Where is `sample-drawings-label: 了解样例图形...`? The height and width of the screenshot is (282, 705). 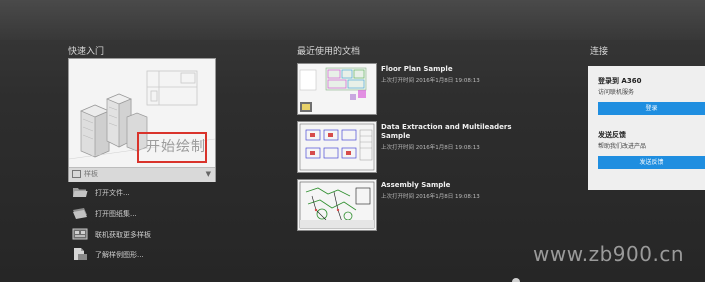
sample-drawings-label: 了解样例图形... is located at coordinates (119, 255).